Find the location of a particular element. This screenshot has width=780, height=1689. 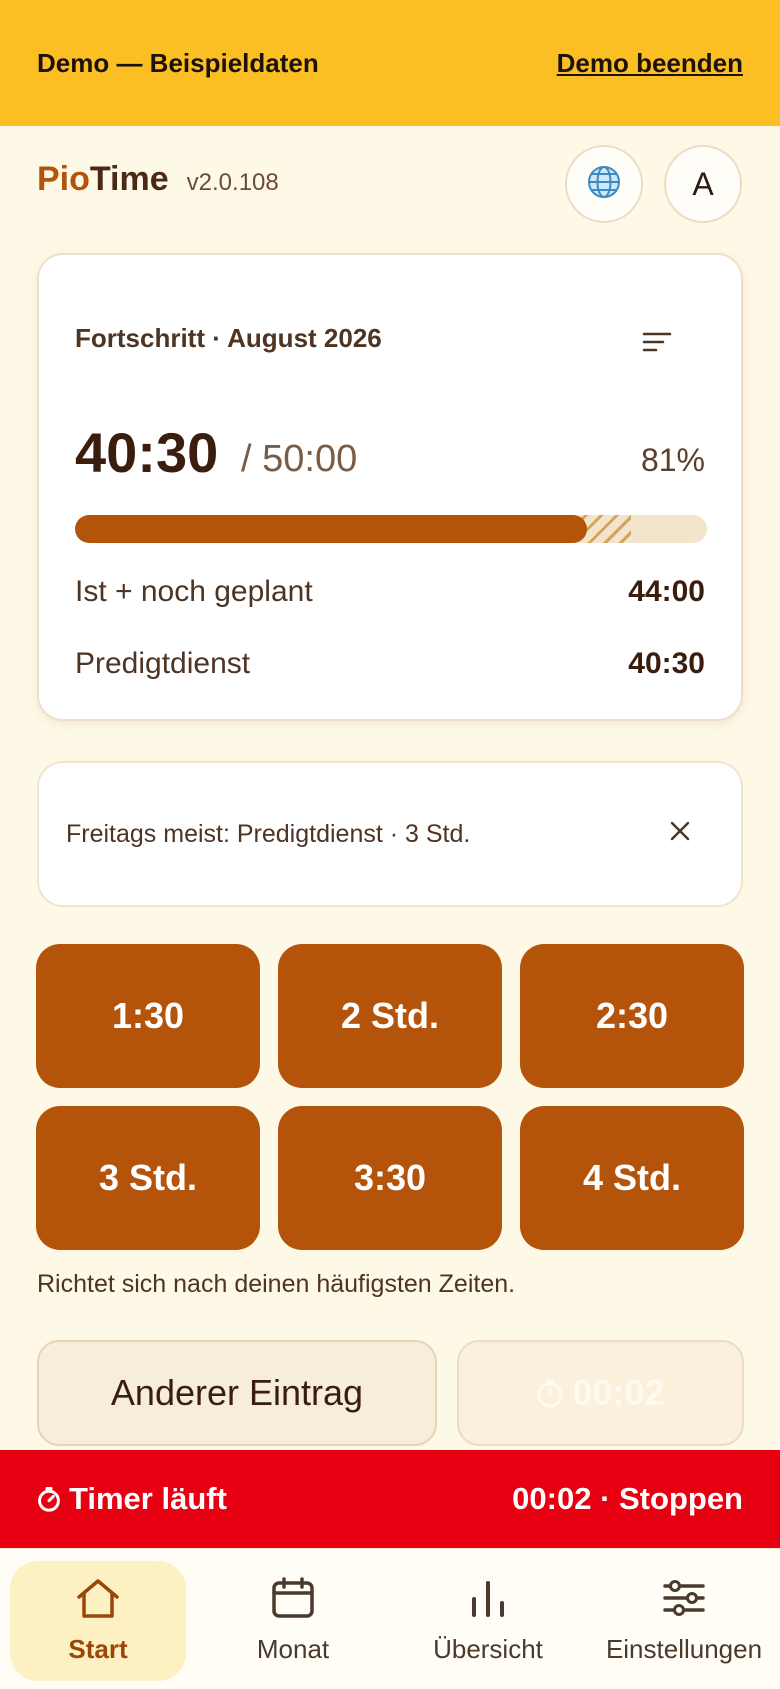

quick-button-2h: 2 Std. is located at coordinates (390, 1016).